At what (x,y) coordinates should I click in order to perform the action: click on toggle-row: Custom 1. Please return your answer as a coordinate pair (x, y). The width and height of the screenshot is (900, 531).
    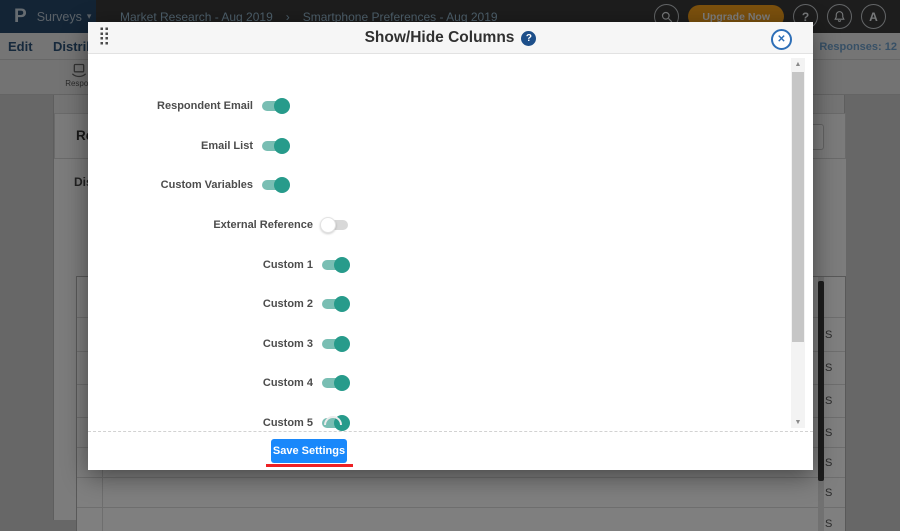
    Looking at the image, I should click on (219, 265).